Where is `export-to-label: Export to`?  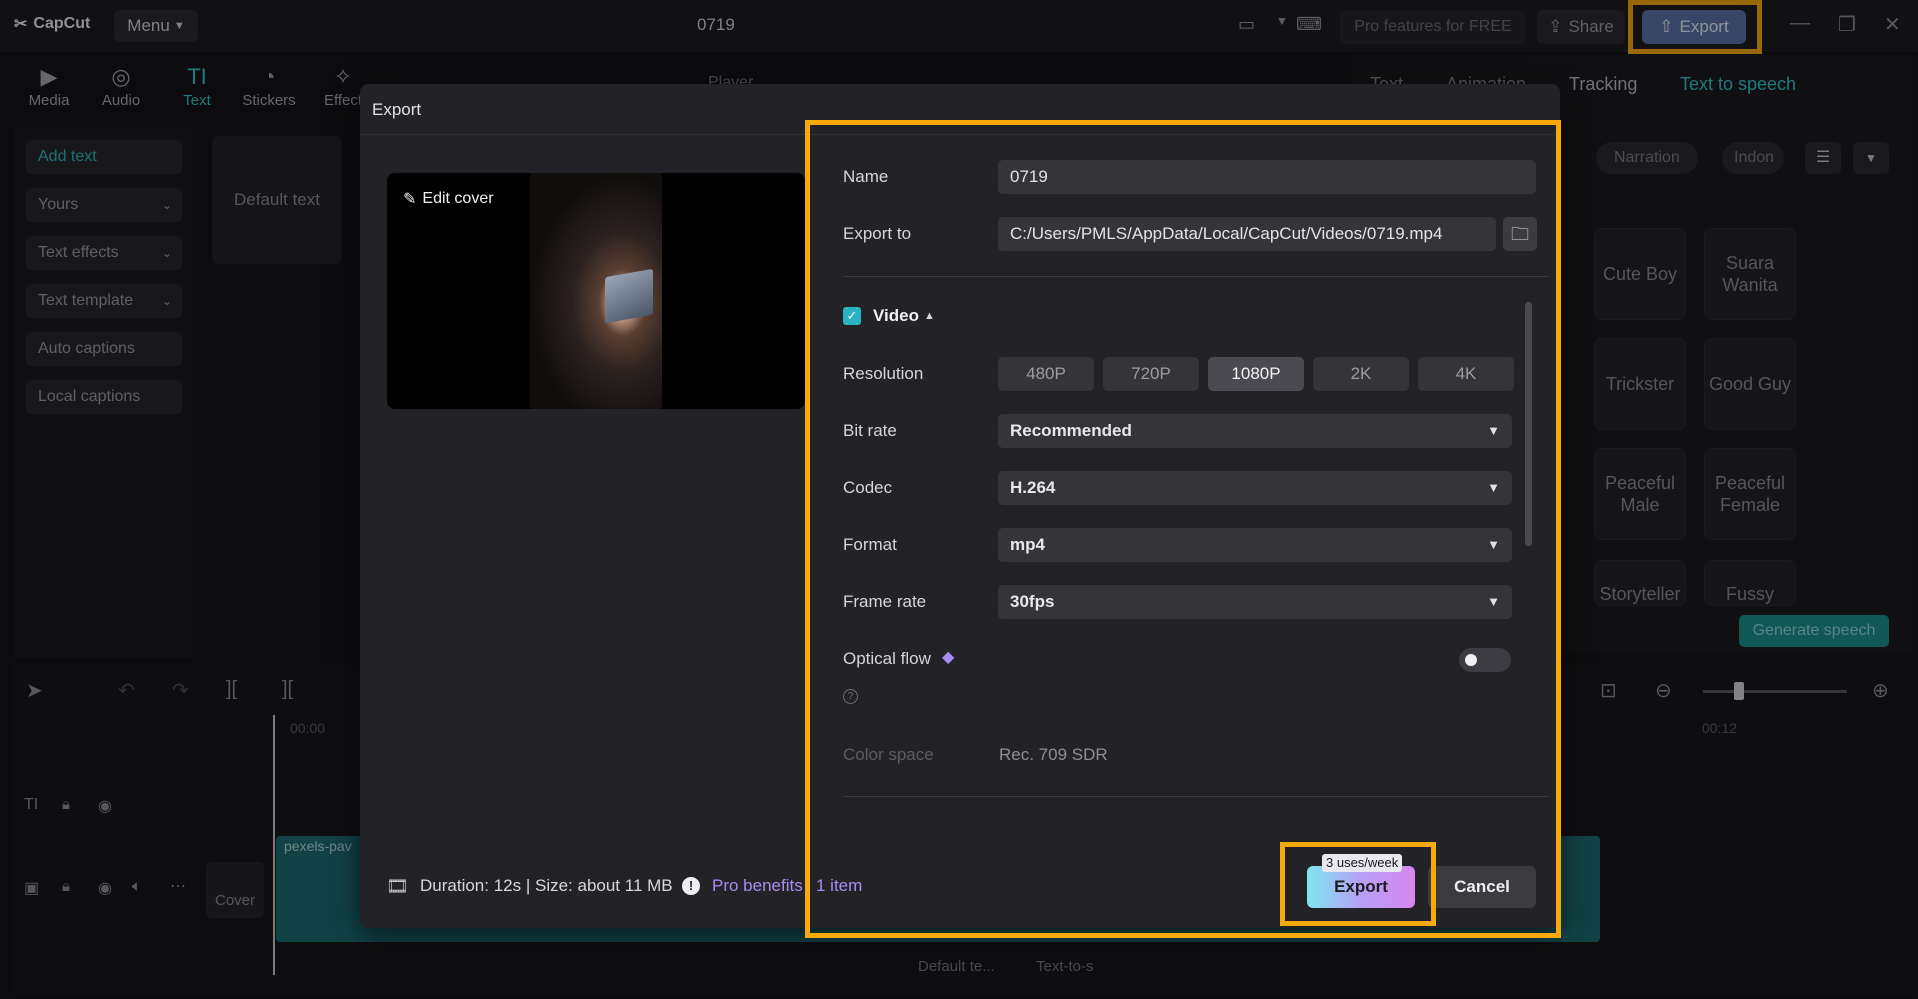 export-to-label: Export to is located at coordinates (877, 233).